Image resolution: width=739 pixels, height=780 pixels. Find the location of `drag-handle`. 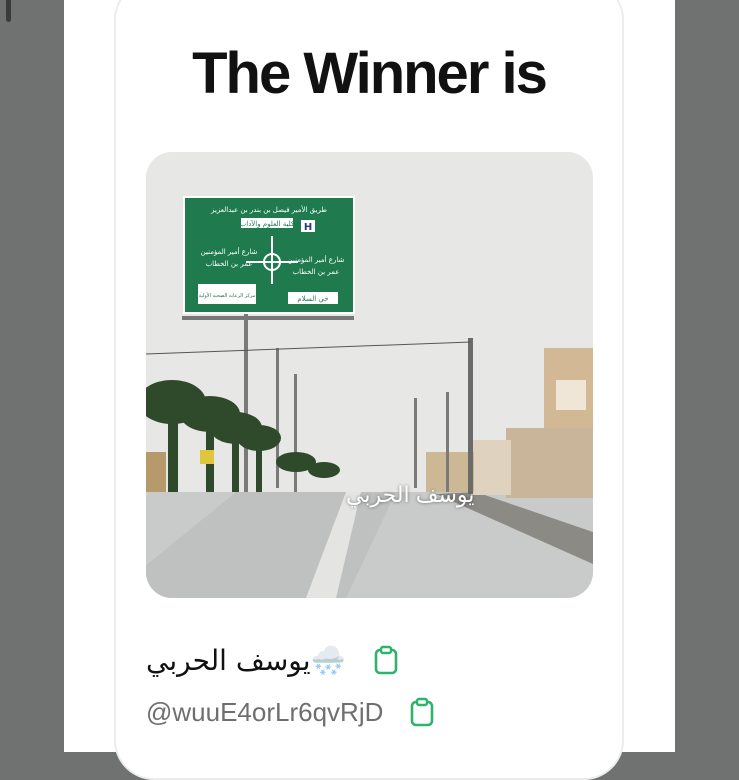

drag-handle is located at coordinates (8, 11).